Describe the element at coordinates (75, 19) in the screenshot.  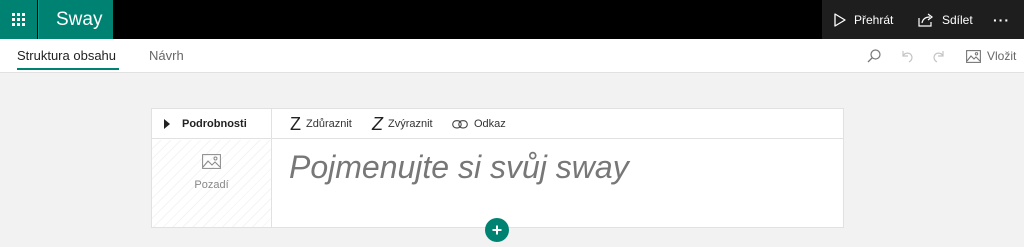
I see `app-name: Sway` at that location.